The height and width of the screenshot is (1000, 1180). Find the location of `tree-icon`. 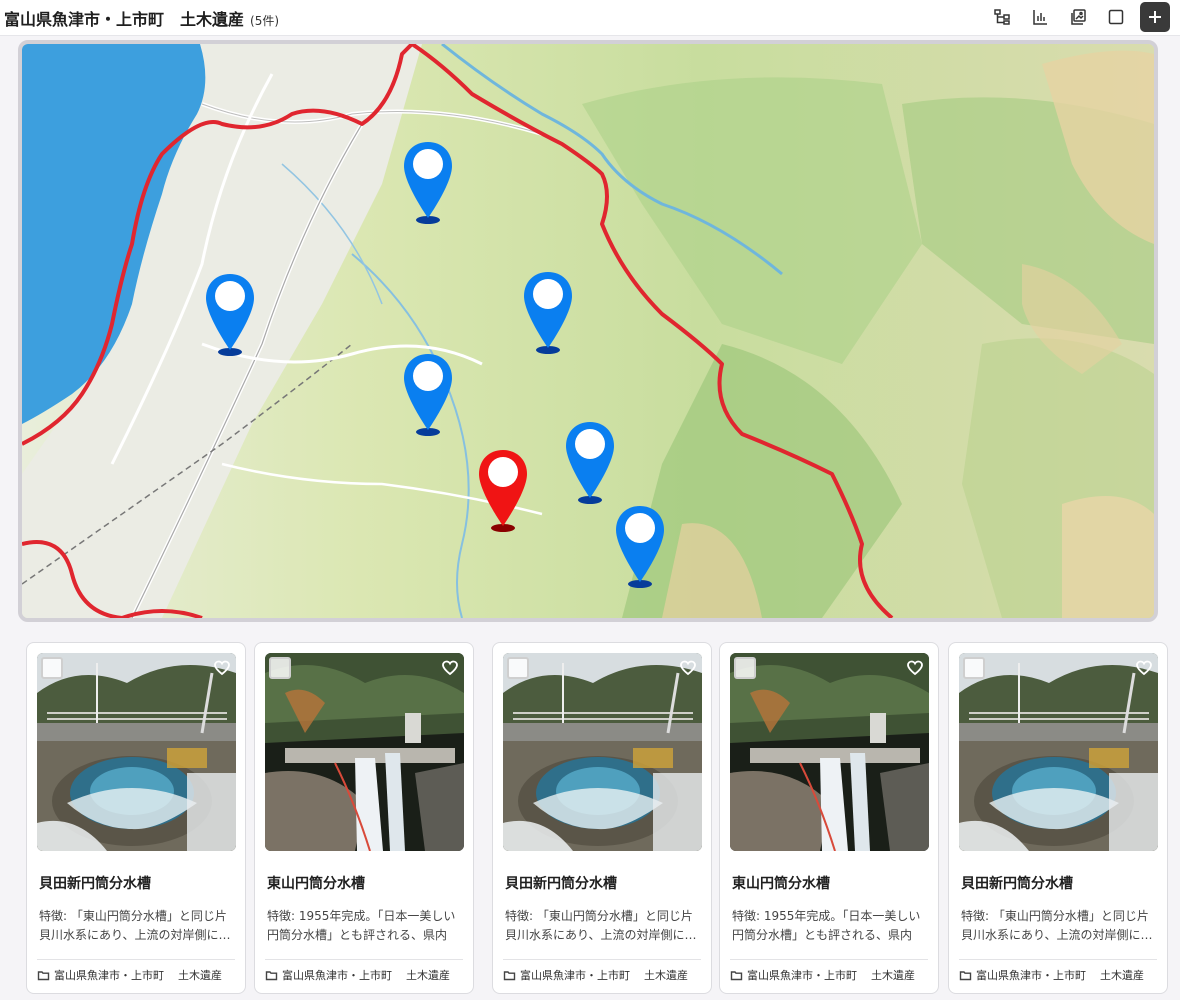

tree-icon is located at coordinates (1002, 17).